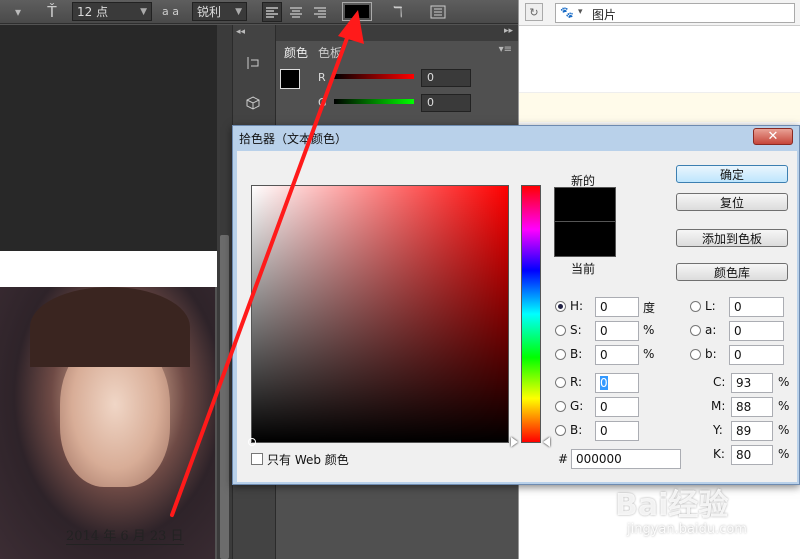 The image size is (800, 559). I want to click on yellow-input: 89, so click(752, 431).